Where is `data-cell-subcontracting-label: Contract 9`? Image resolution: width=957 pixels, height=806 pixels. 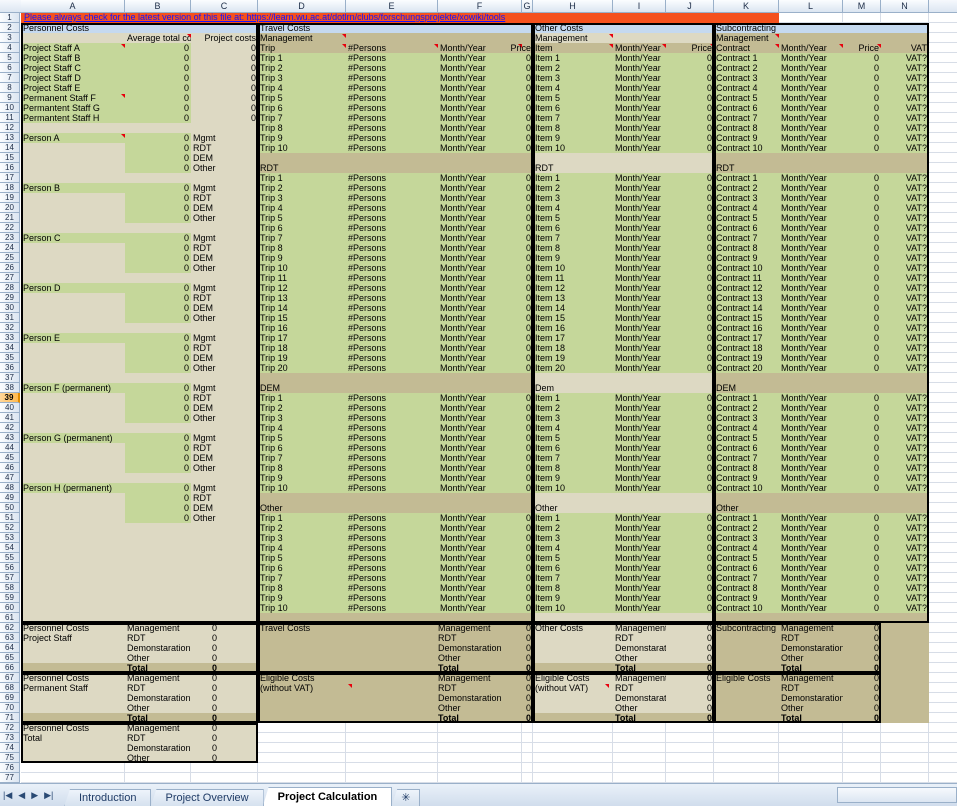
data-cell-subcontracting-label: Contract 9 is located at coordinates (746, 258).